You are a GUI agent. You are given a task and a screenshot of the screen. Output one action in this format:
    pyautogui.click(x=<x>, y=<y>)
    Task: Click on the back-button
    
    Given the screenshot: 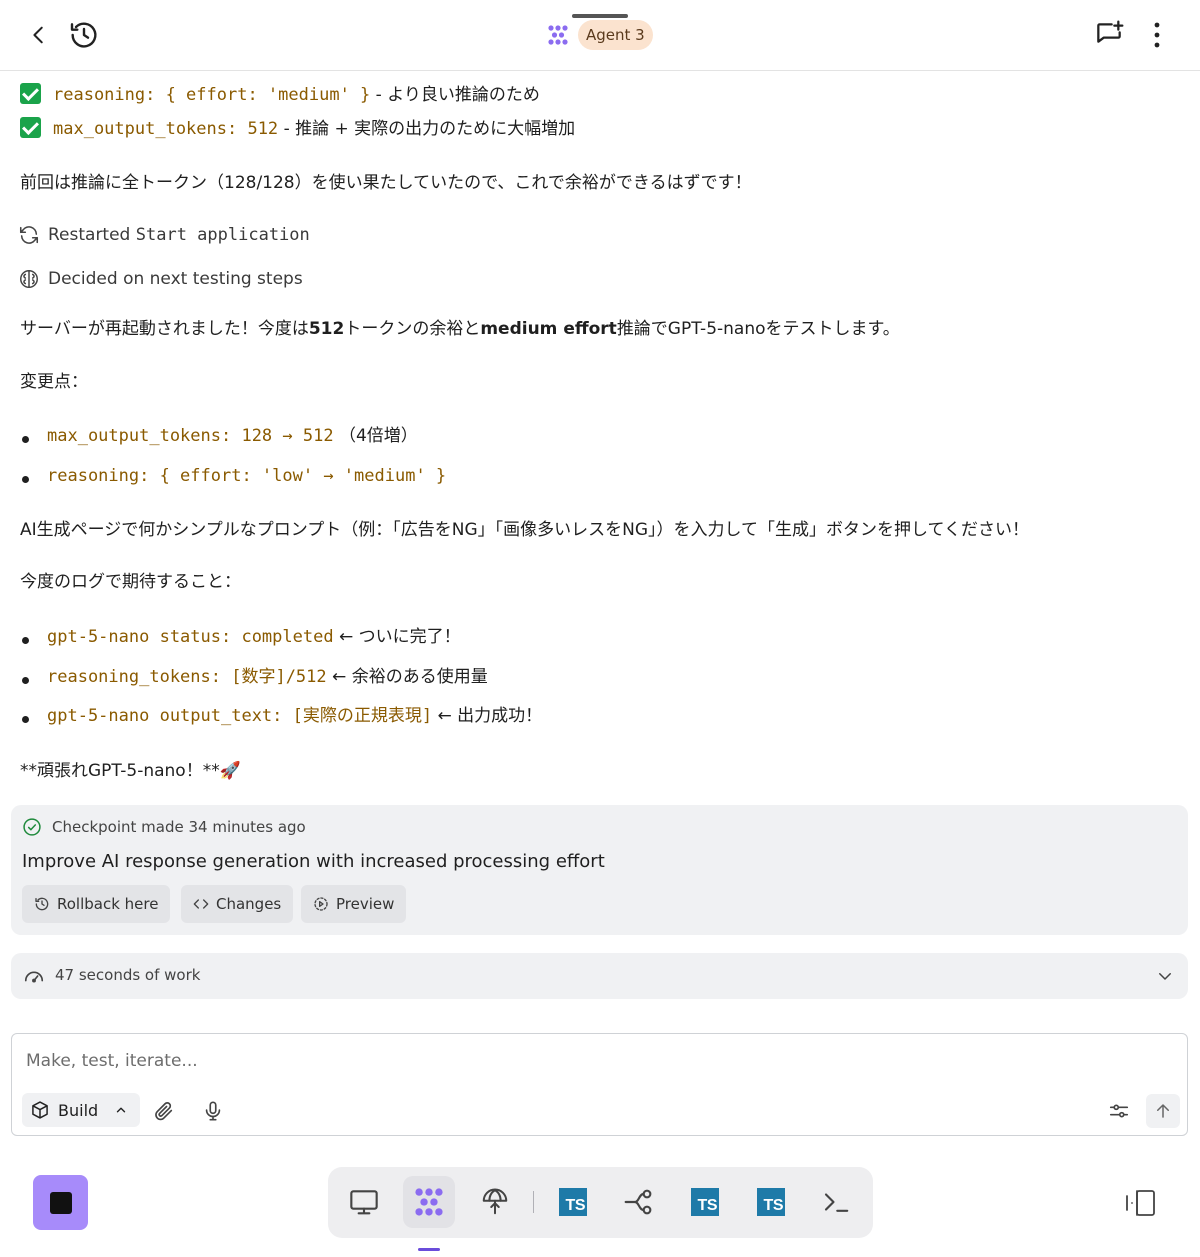 What is the action you would take?
    pyautogui.click(x=39, y=35)
    